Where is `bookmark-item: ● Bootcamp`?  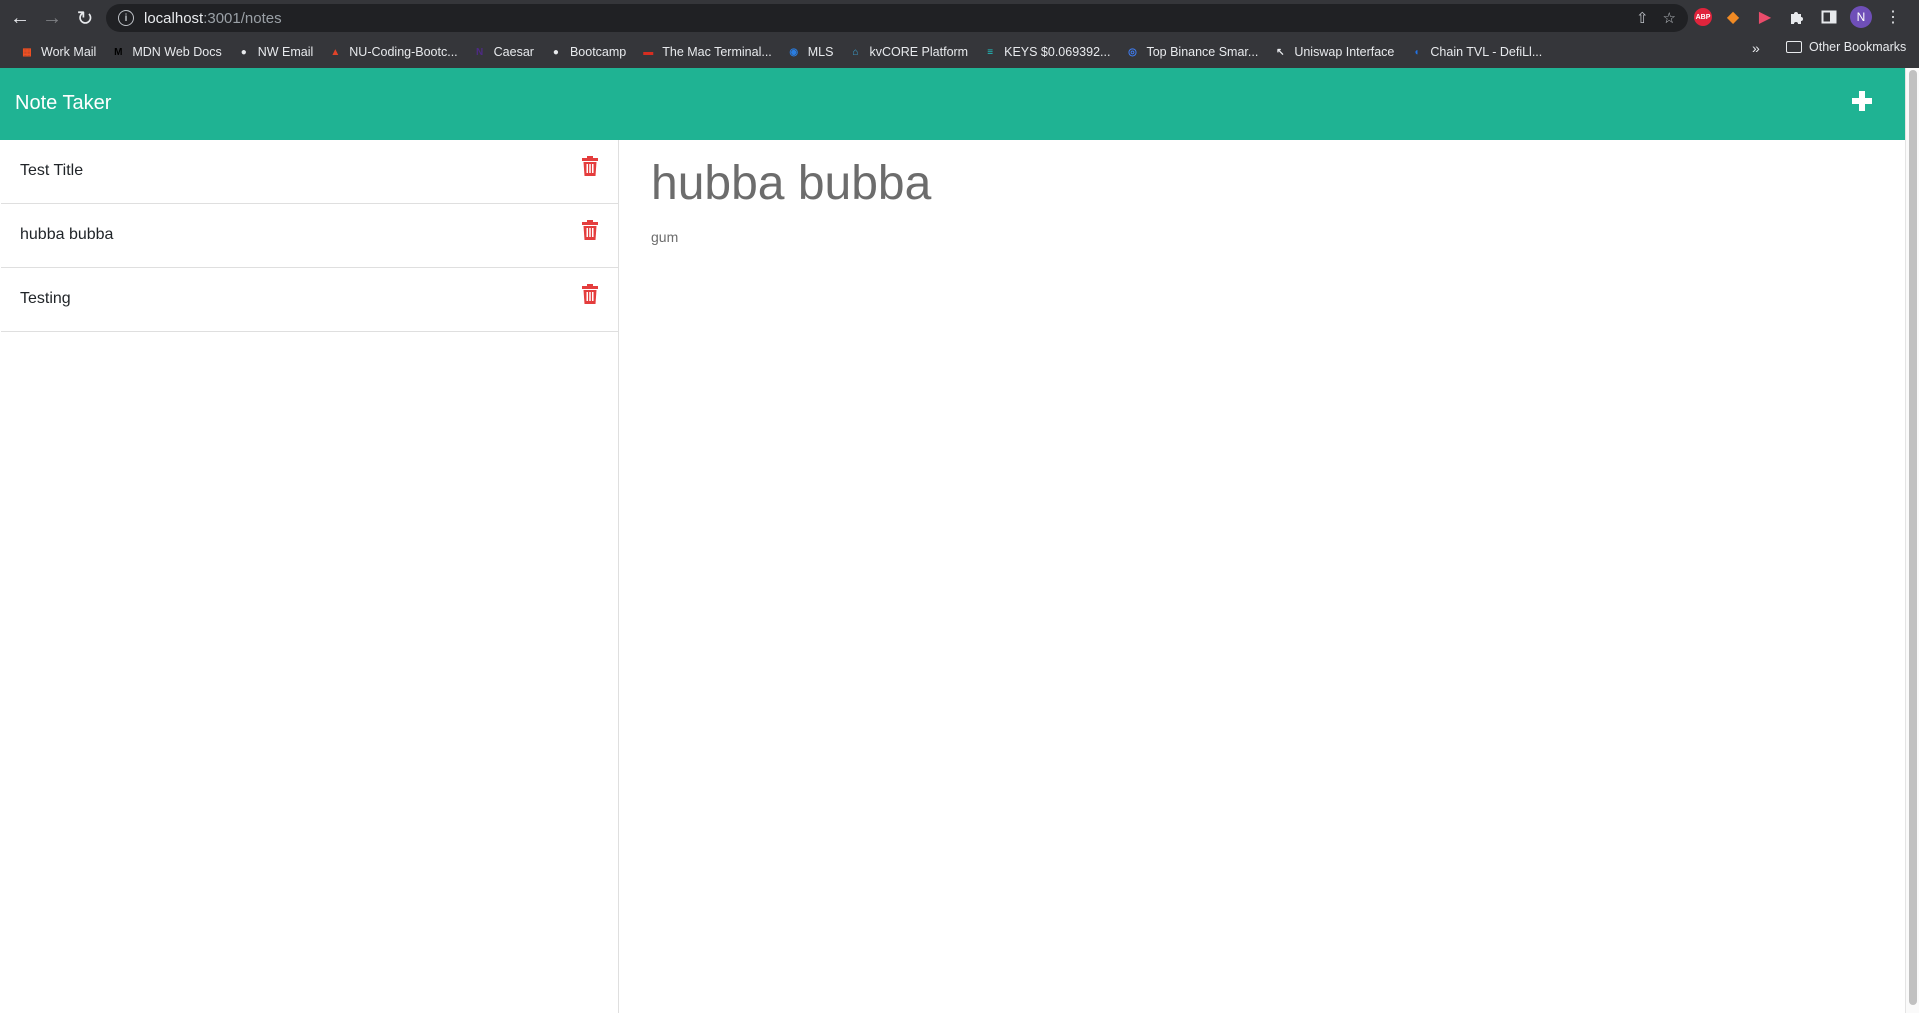 bookmark-item: ● Bootcamp is located at coordinates (587, 52).